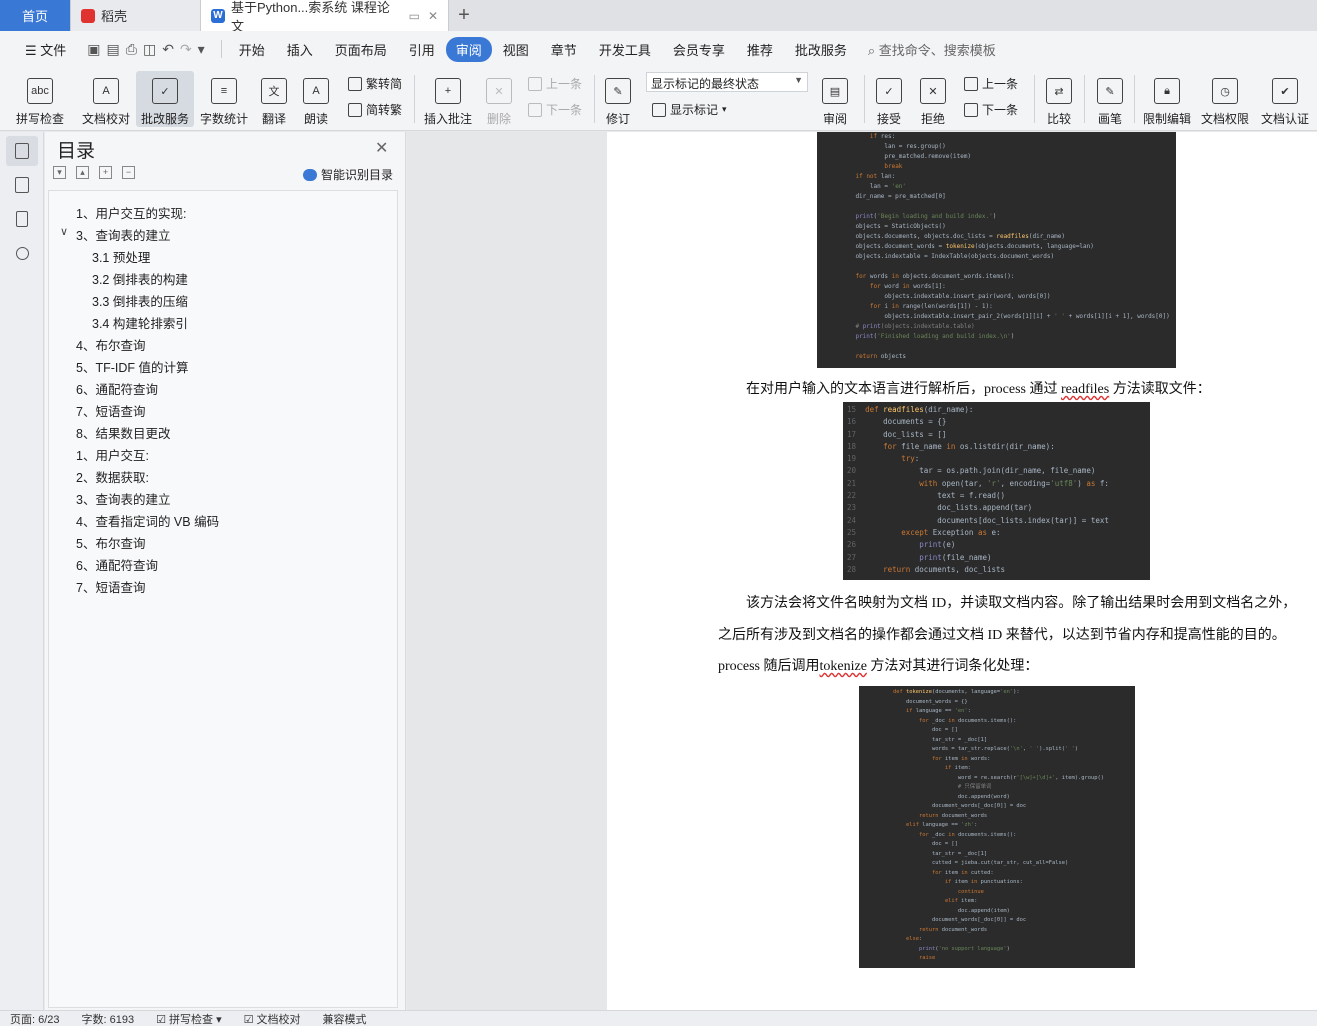  Describe the element at coordinates (106, 99) in the screenshot. I see `proofread-button: A 文档校对` at that location.